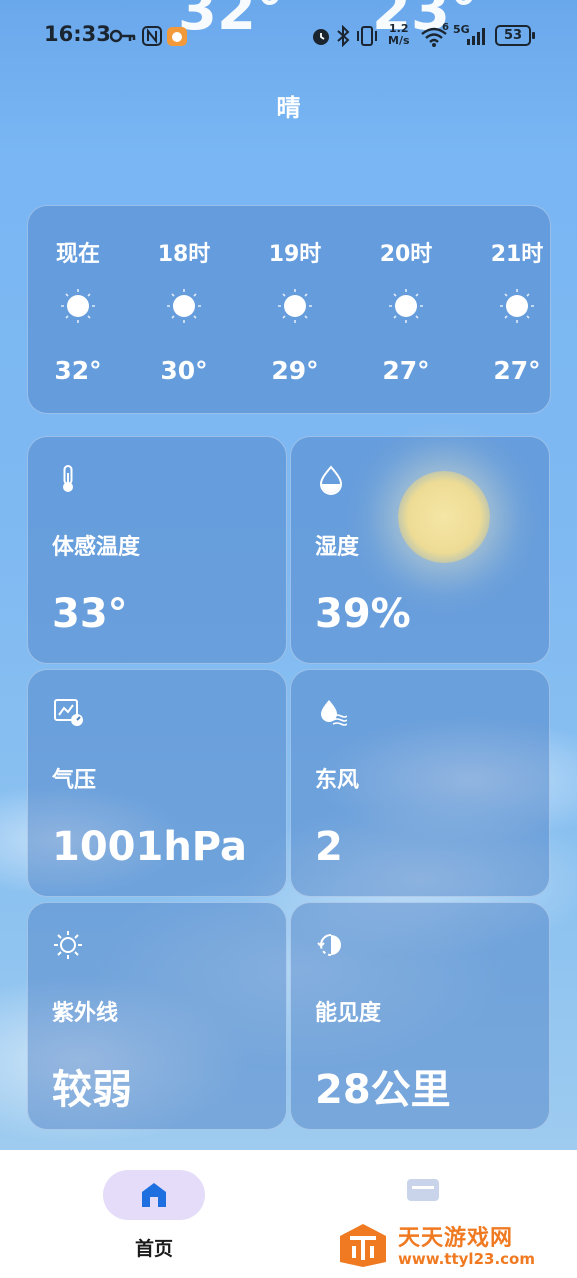  Describe the element at coordinates (295, 370) in the screenshot. I see `hour-temp: 29°` at that location.